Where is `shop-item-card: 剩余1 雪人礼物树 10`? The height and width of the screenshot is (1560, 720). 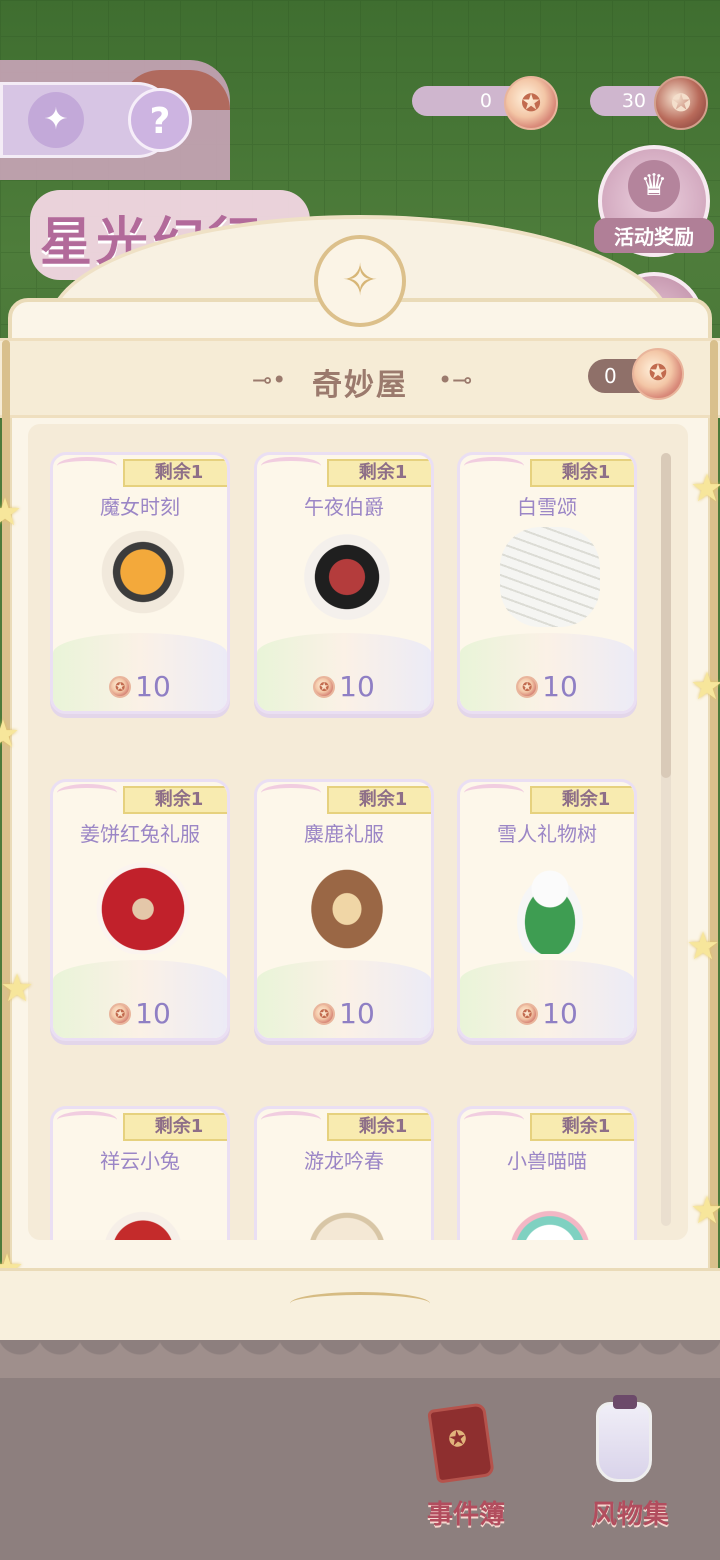 shop-item-card: 剩余1 雪人礼物树 10 is located at coordinates (547, 910).